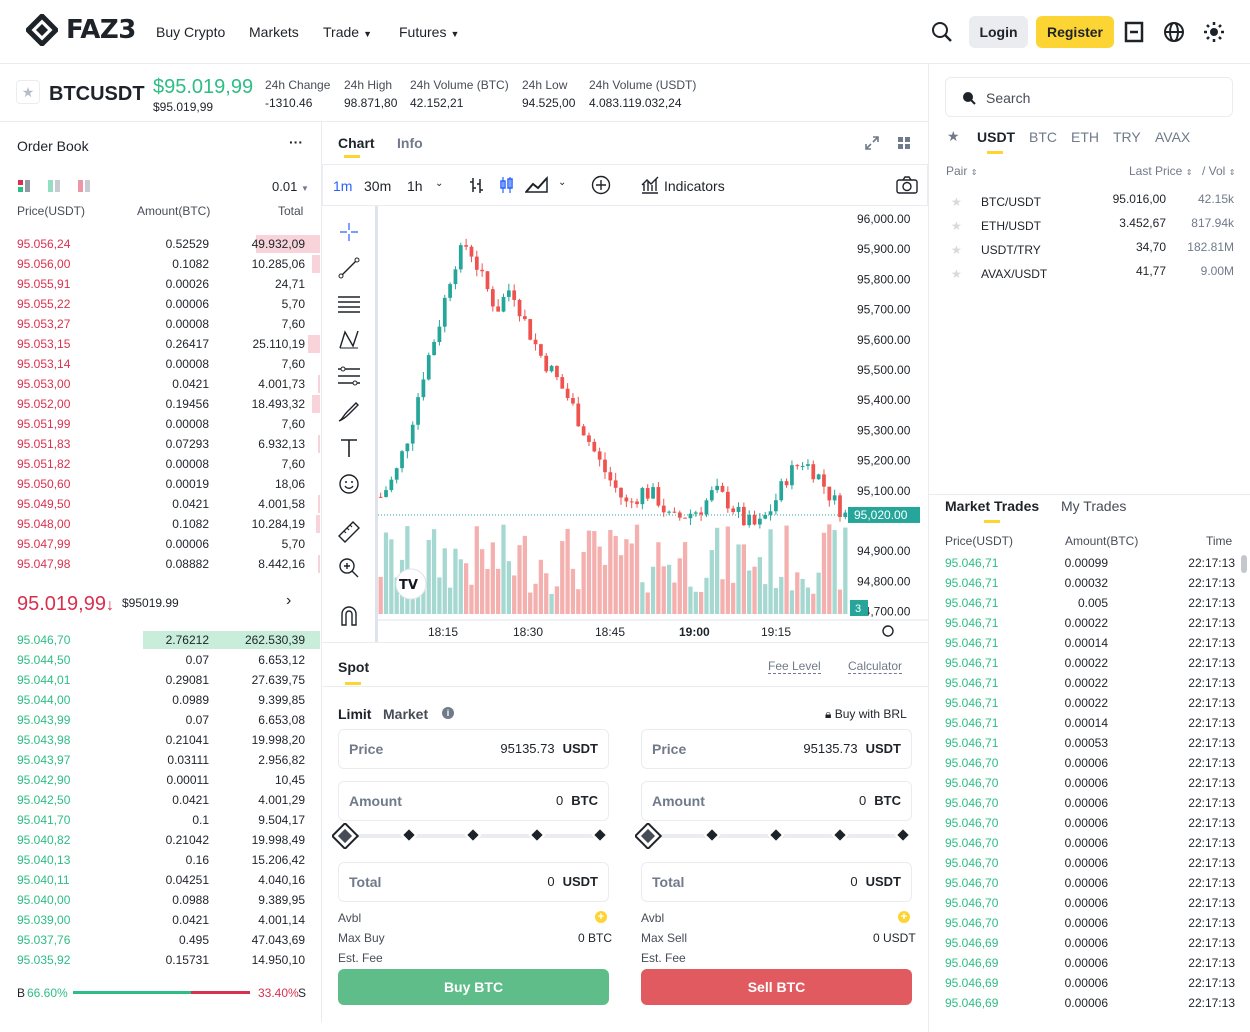 The height and width of the screenshot is (1032, 1250). What do you see at coordinates (775, 836) in the screenshot?
I see `sell-amount-slider` at bounding box center [775, 836].